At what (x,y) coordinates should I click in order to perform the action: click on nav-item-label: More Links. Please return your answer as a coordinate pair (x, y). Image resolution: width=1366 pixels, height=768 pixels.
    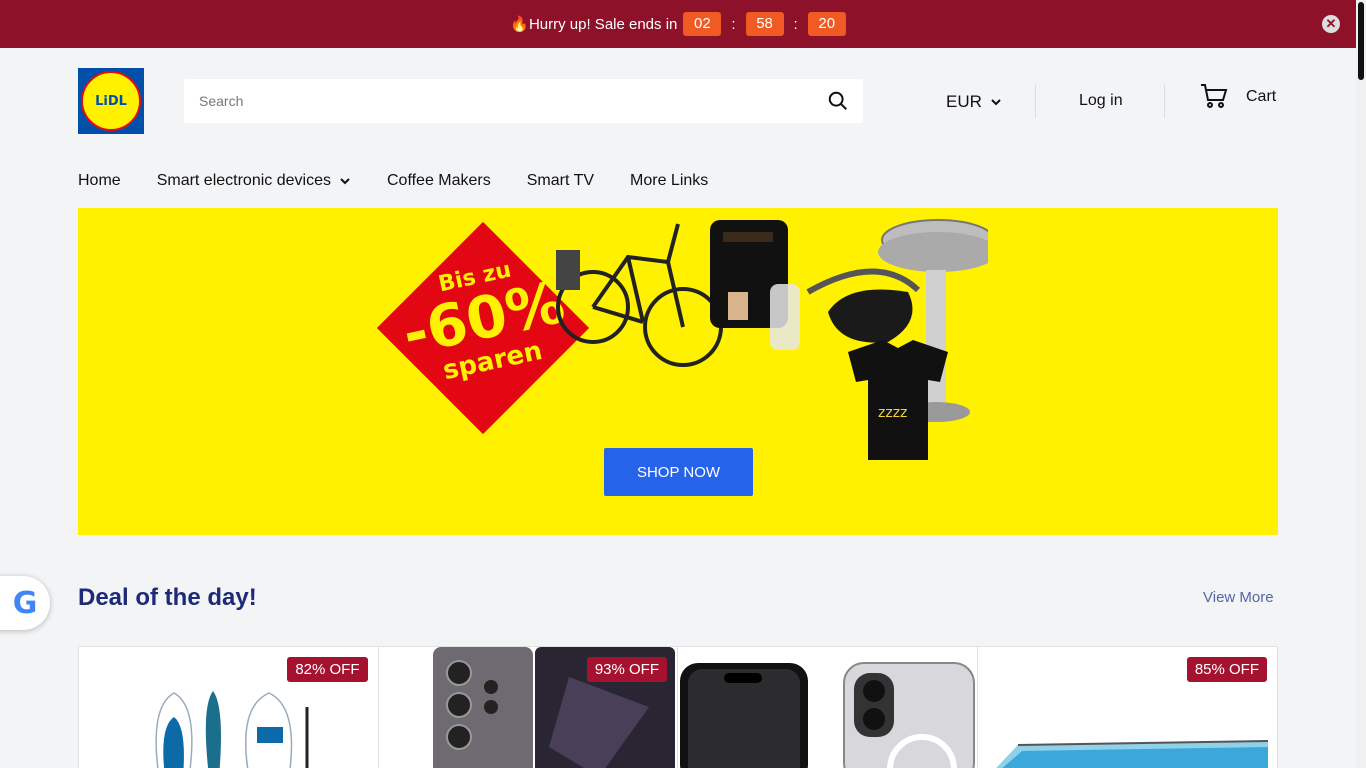
    Looking at the image, I should click on (669, 180).